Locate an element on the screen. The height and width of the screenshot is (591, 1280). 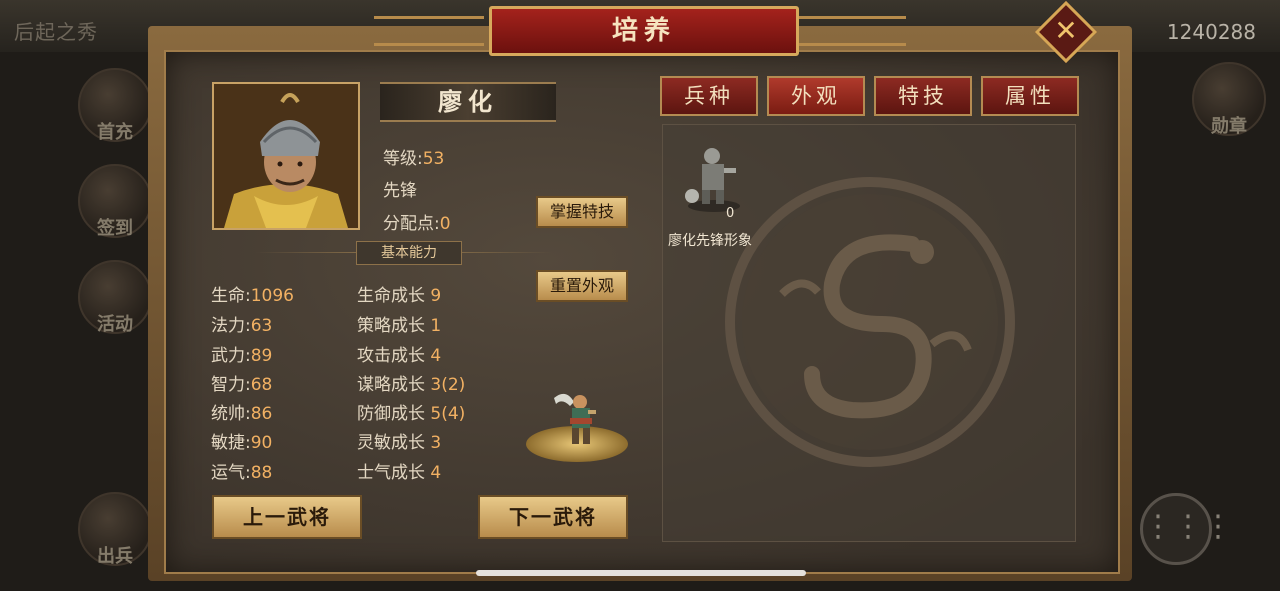
stat-row: 敏捷:90 is located at coordinates (241, 440).